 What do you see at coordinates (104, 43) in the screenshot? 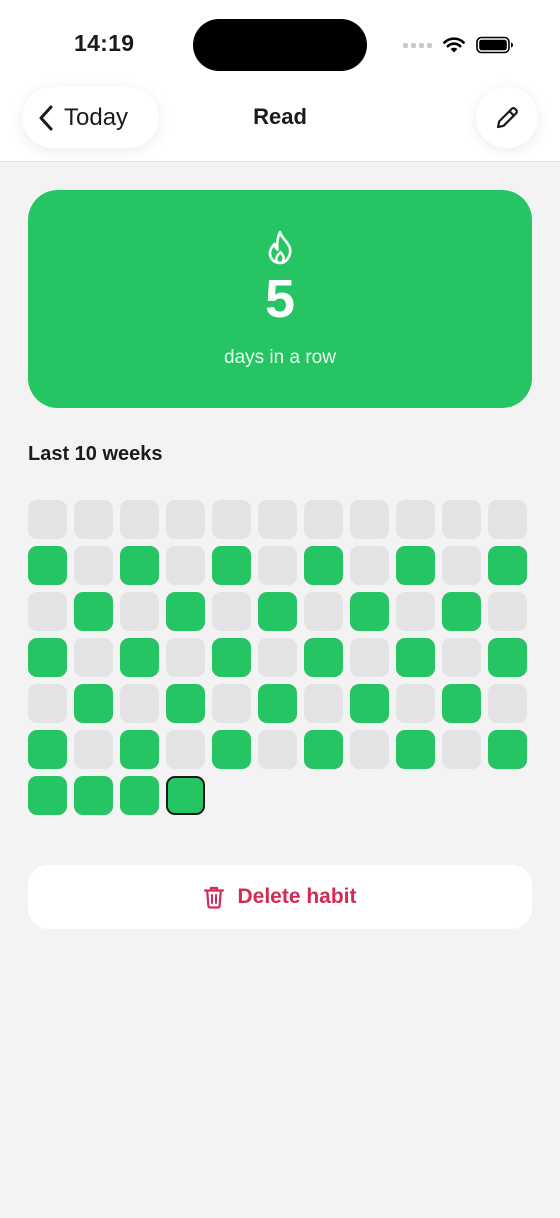
I see `status-time: 14:19` at bounding box center [104, 43].